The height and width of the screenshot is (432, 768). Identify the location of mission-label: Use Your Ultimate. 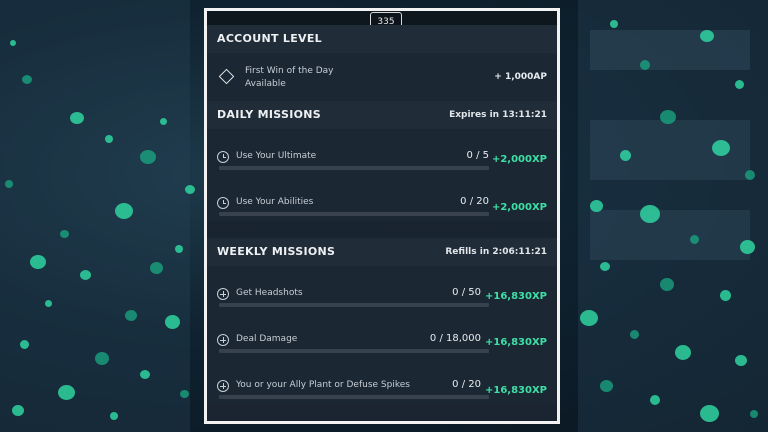
(276, 156).